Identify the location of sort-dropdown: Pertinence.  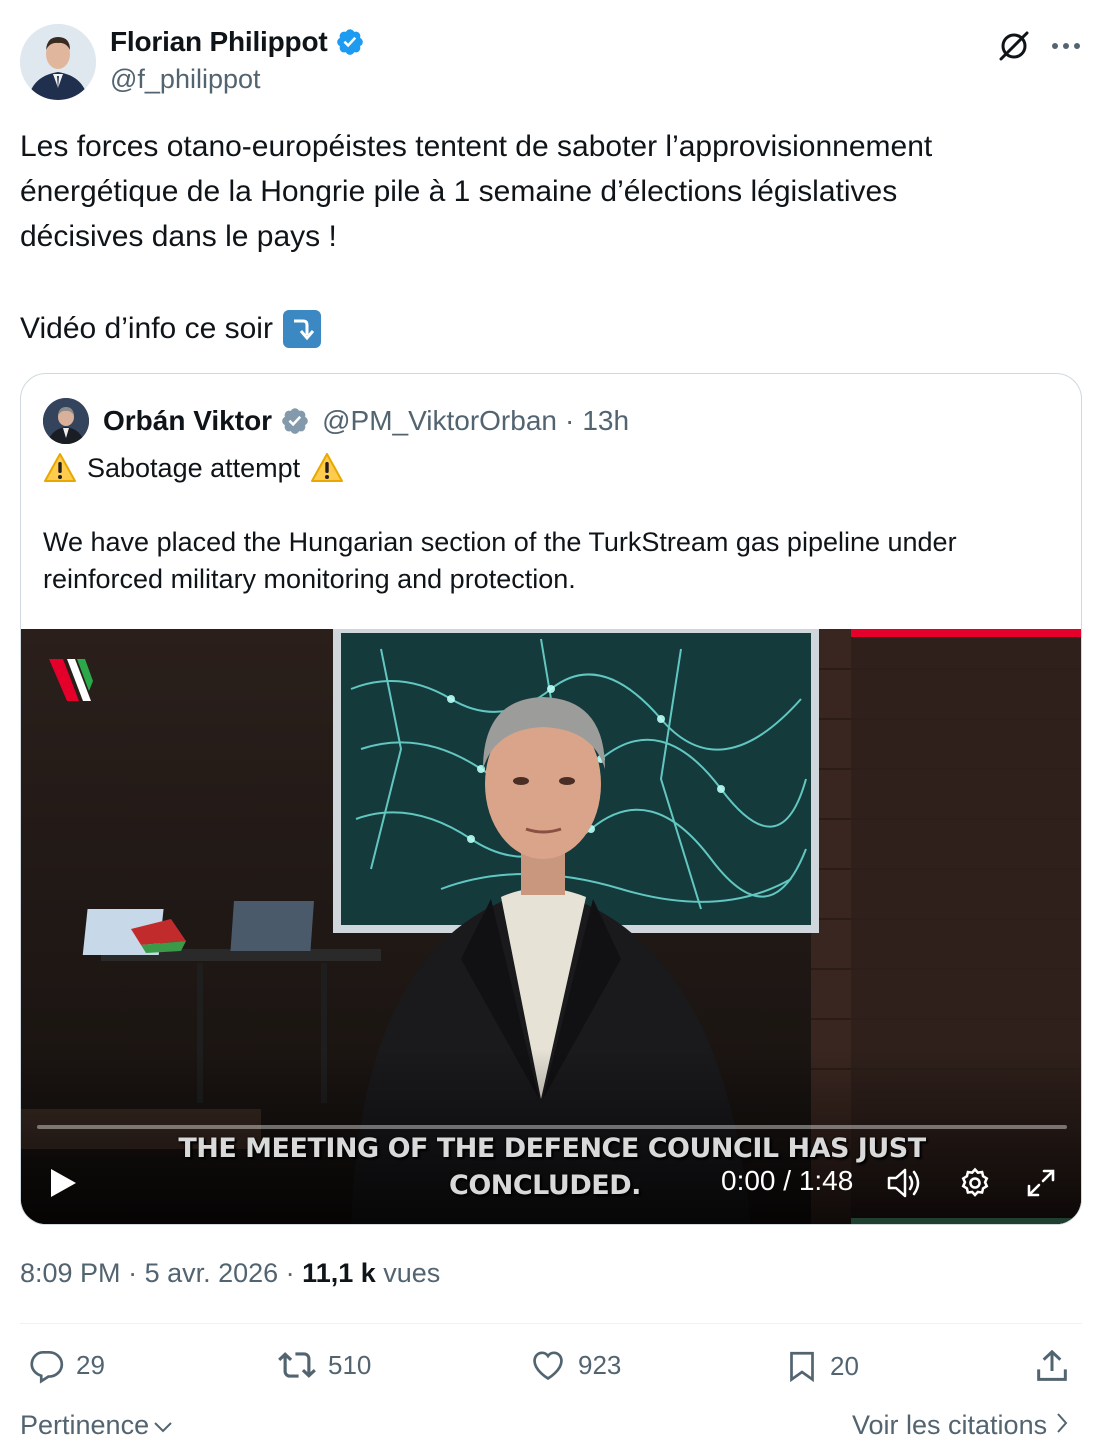
(96, 1425).